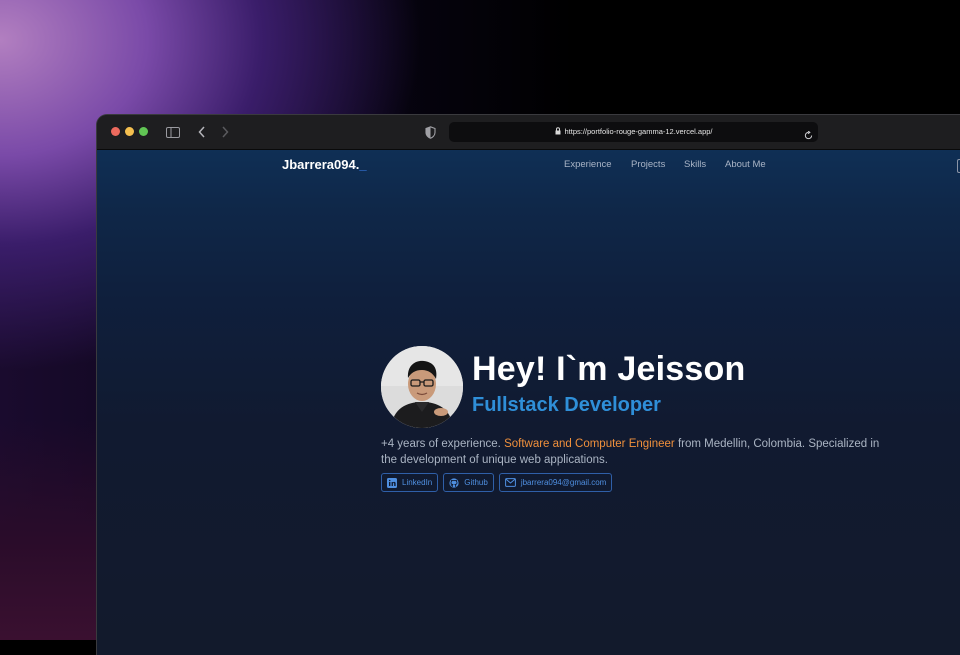 The height and width of the screenshot is (655, 960). I want to click on privacy-shield-icon, so click(430, 132).